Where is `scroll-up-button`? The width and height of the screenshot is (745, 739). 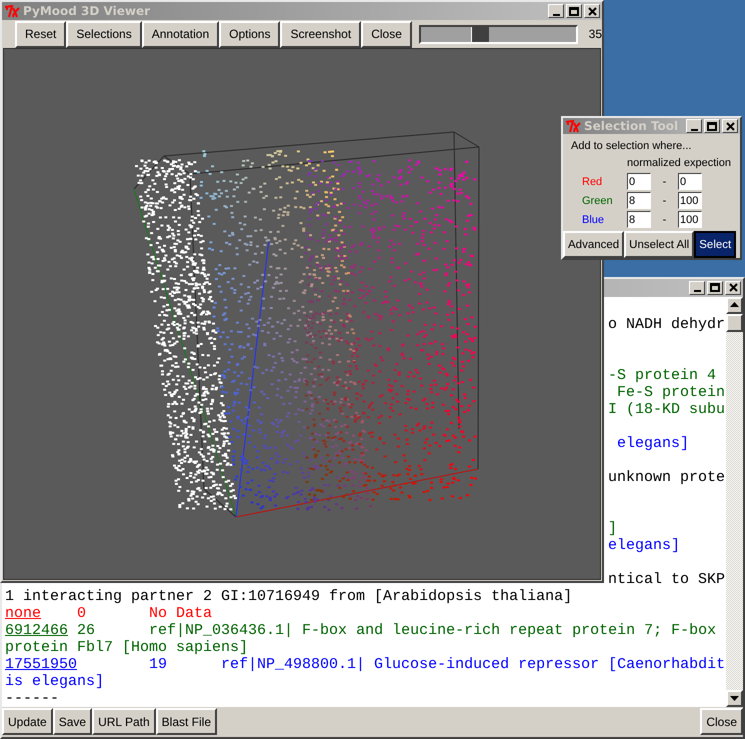
scroll-up-button is located at coordinates (734, 305).